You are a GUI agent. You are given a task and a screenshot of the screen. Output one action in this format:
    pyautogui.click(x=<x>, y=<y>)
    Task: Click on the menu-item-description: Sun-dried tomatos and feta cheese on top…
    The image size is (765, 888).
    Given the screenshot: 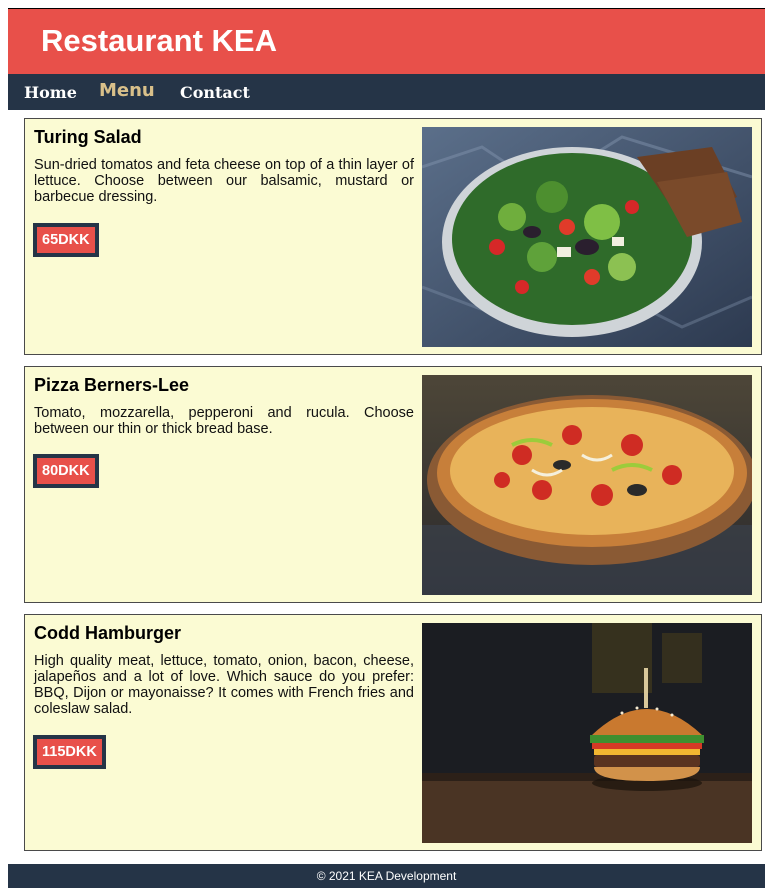 What is the action you would take?
    pyautogui.click(x=224, y=181)
    